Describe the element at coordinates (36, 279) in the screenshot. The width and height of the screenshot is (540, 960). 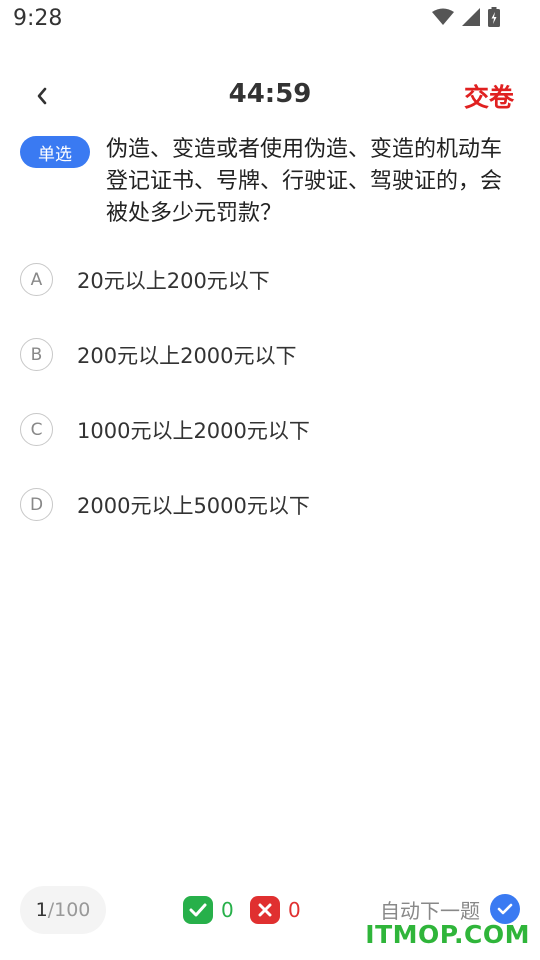
I see `option-letter: A` at that location.